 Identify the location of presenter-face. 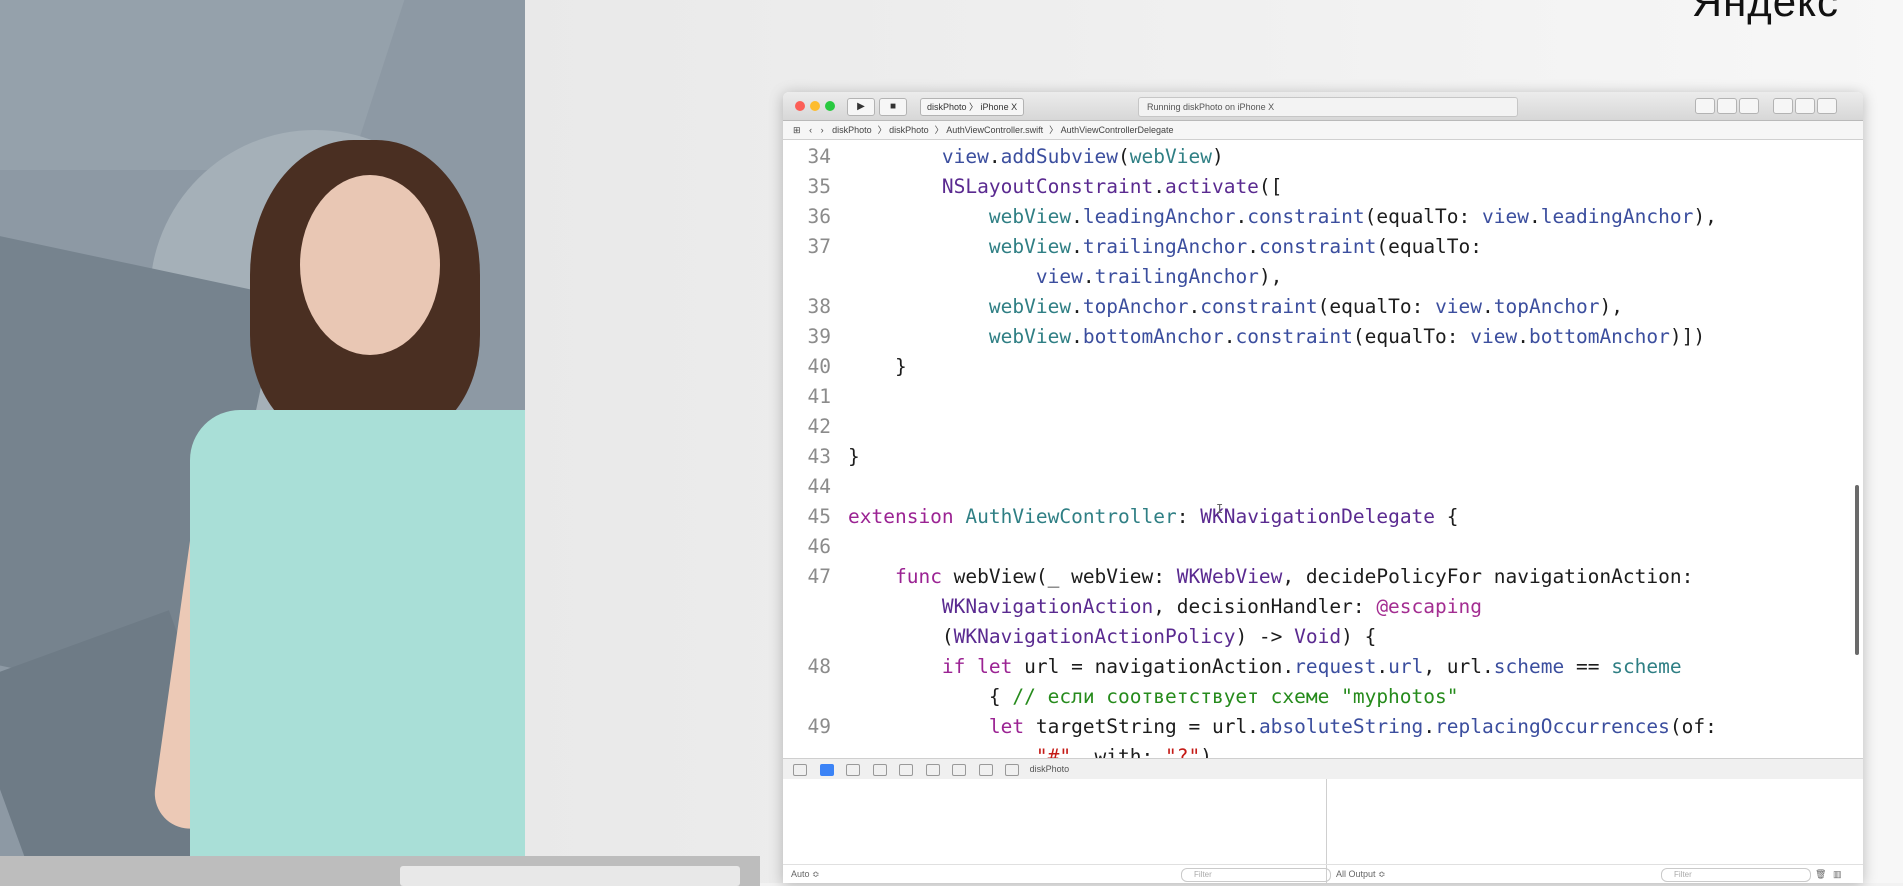
(370, 265).